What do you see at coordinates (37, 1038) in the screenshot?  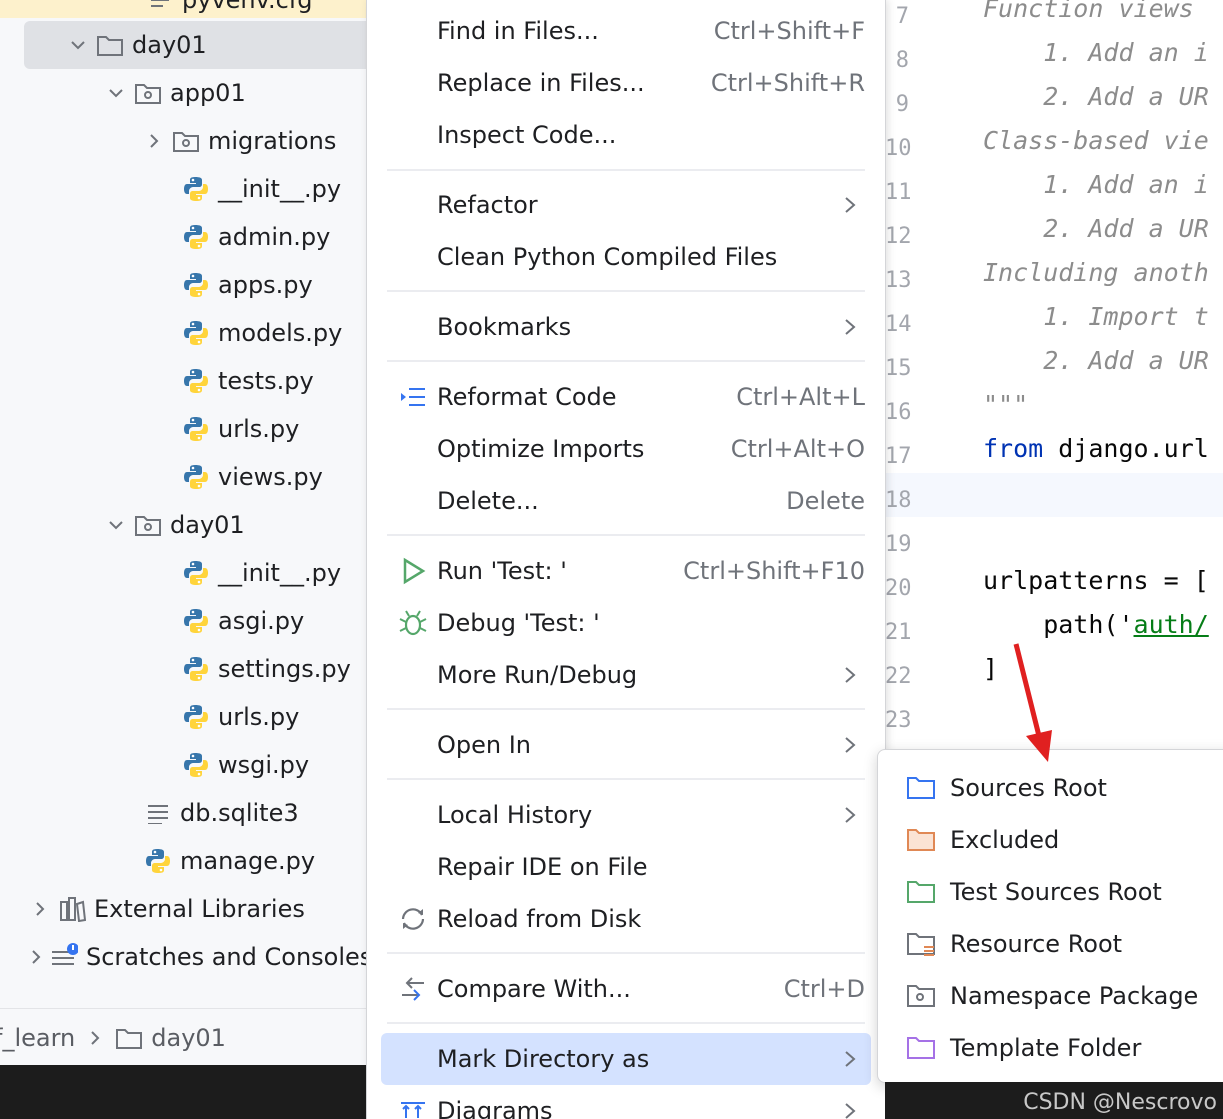 I see `breadcrumb-item: f_learn` at bounding box center [37, 1038].